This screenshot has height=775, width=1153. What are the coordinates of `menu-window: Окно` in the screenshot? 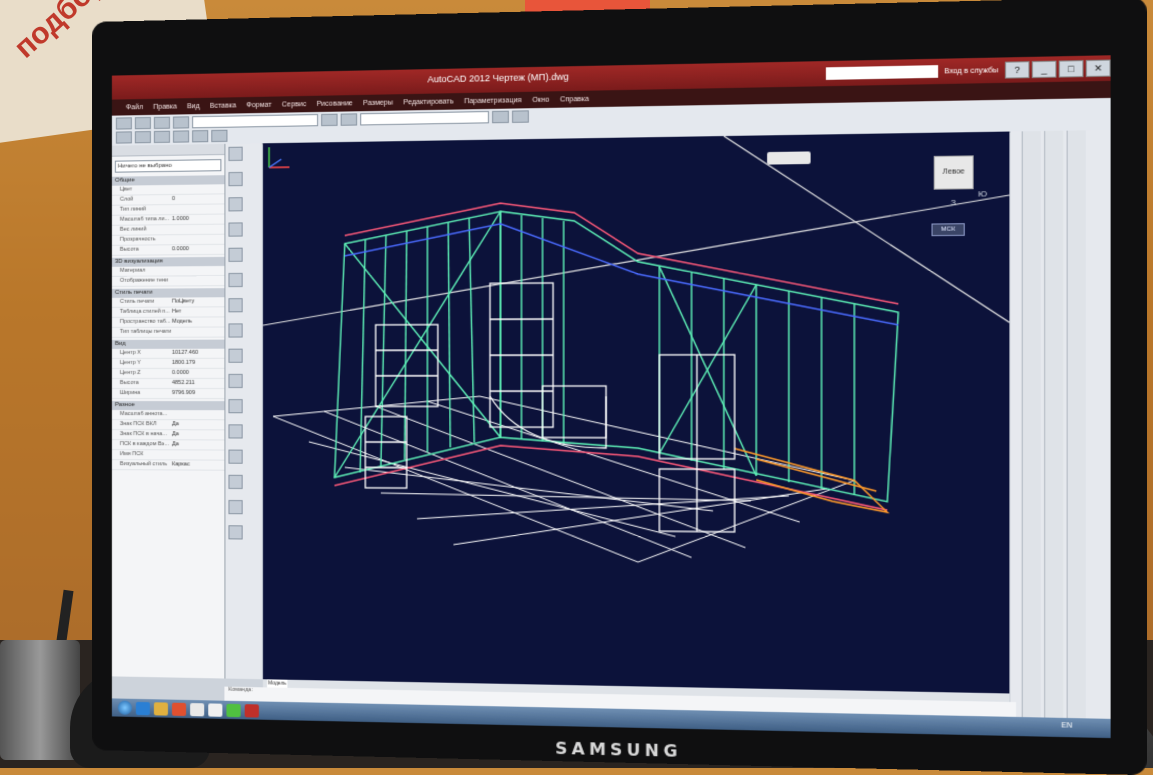 It's located at (540, 100).